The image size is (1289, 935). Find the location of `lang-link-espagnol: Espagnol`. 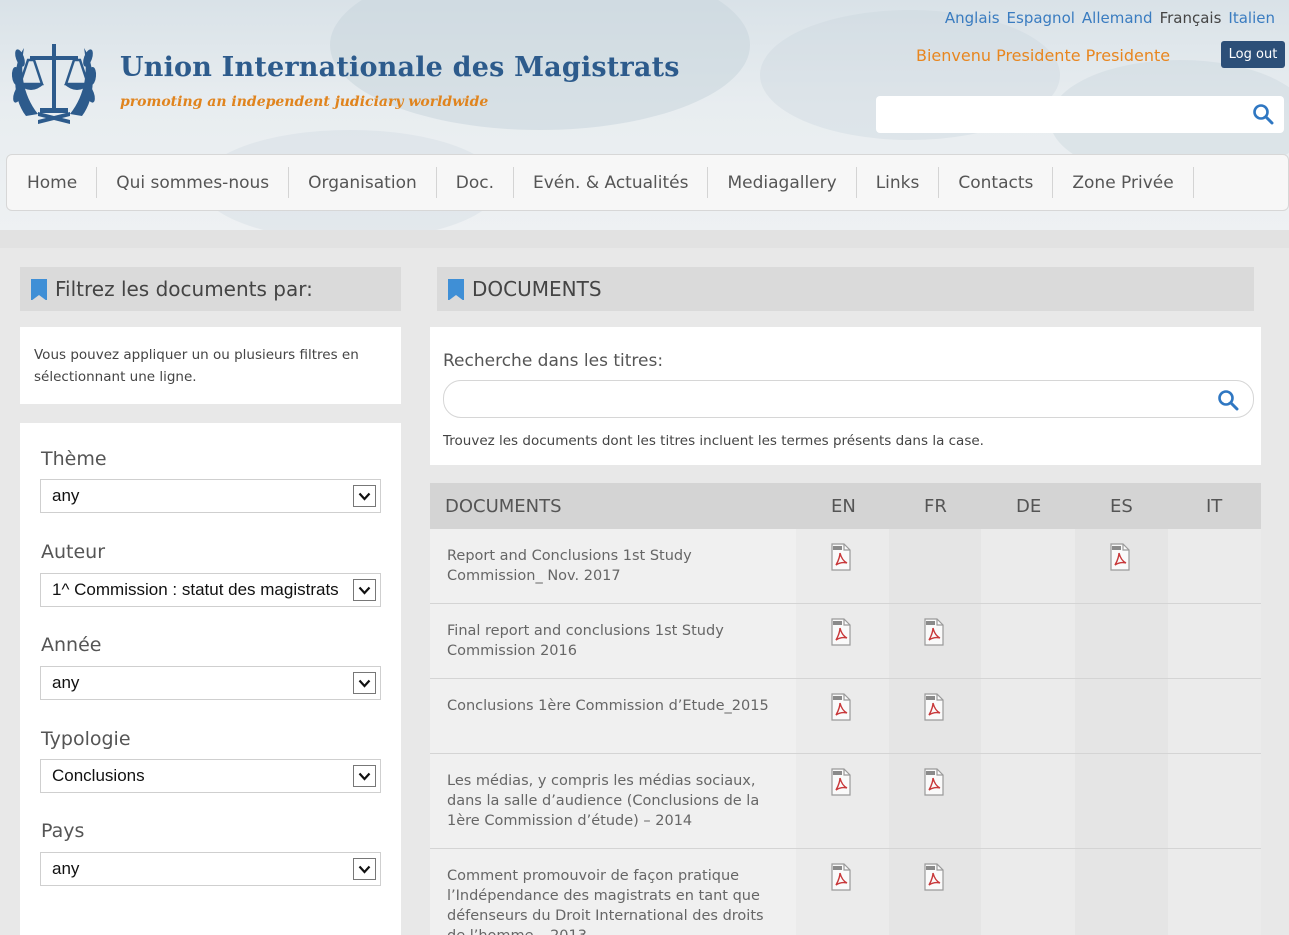

lang-link-espagnol: Espagnol is located at coordinates (1041, 18).